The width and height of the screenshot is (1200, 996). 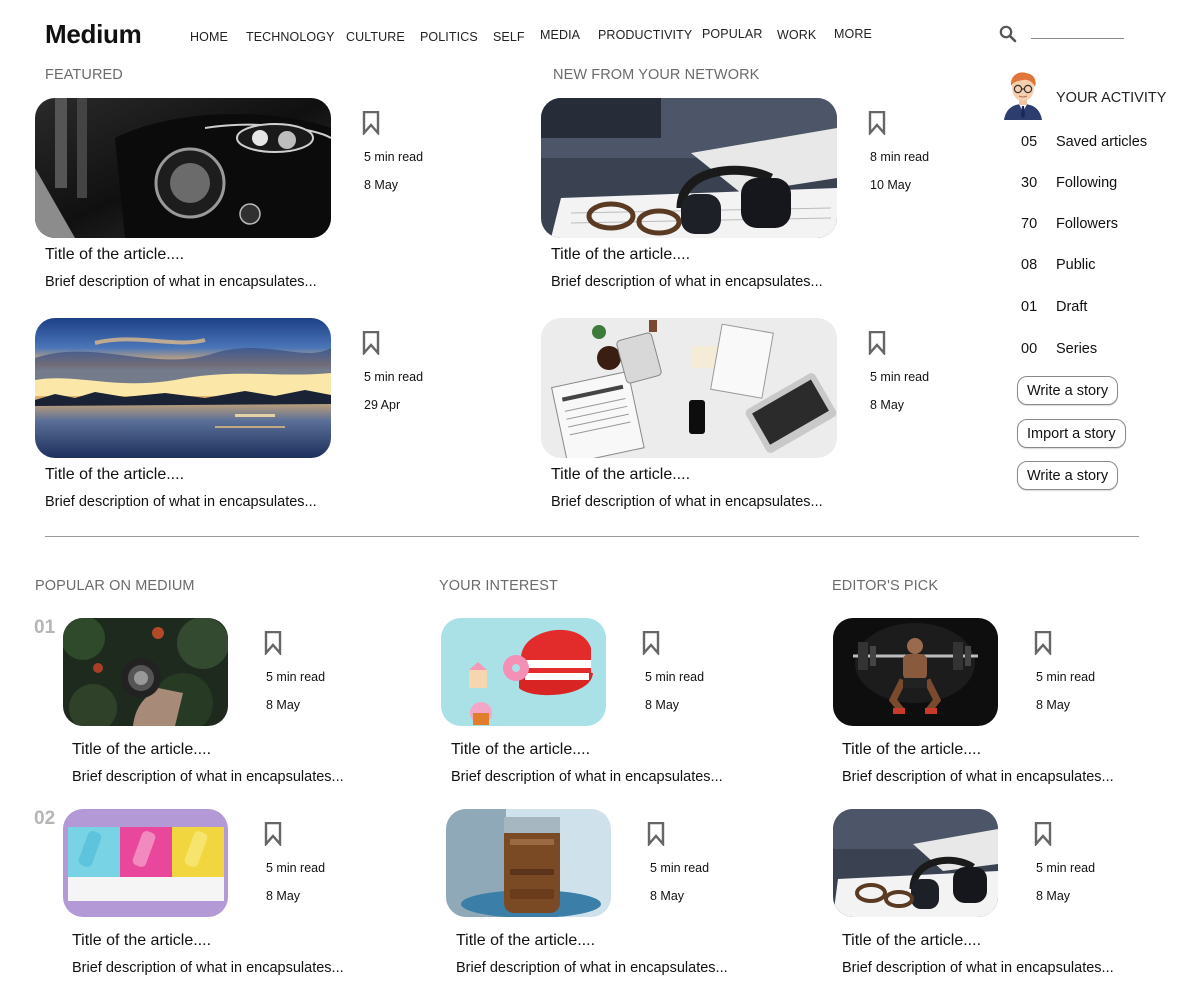 What do you see at coordinates (84, 75) in the screenshot?
I see `featured-heading: FEATURED` at bounding box center [84, 75].